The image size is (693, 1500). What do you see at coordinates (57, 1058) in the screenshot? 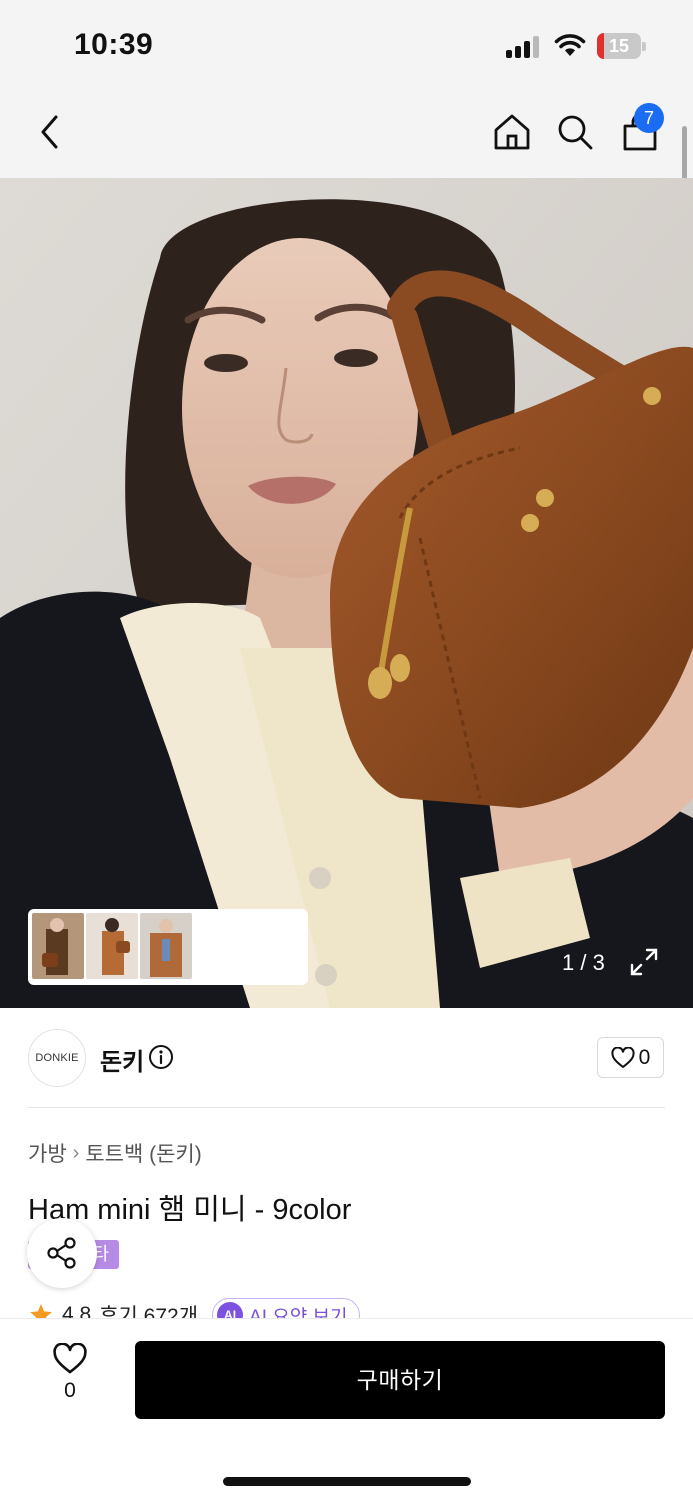
I see `brand-logo: DONKIE` at bounding box center [57, 1058].